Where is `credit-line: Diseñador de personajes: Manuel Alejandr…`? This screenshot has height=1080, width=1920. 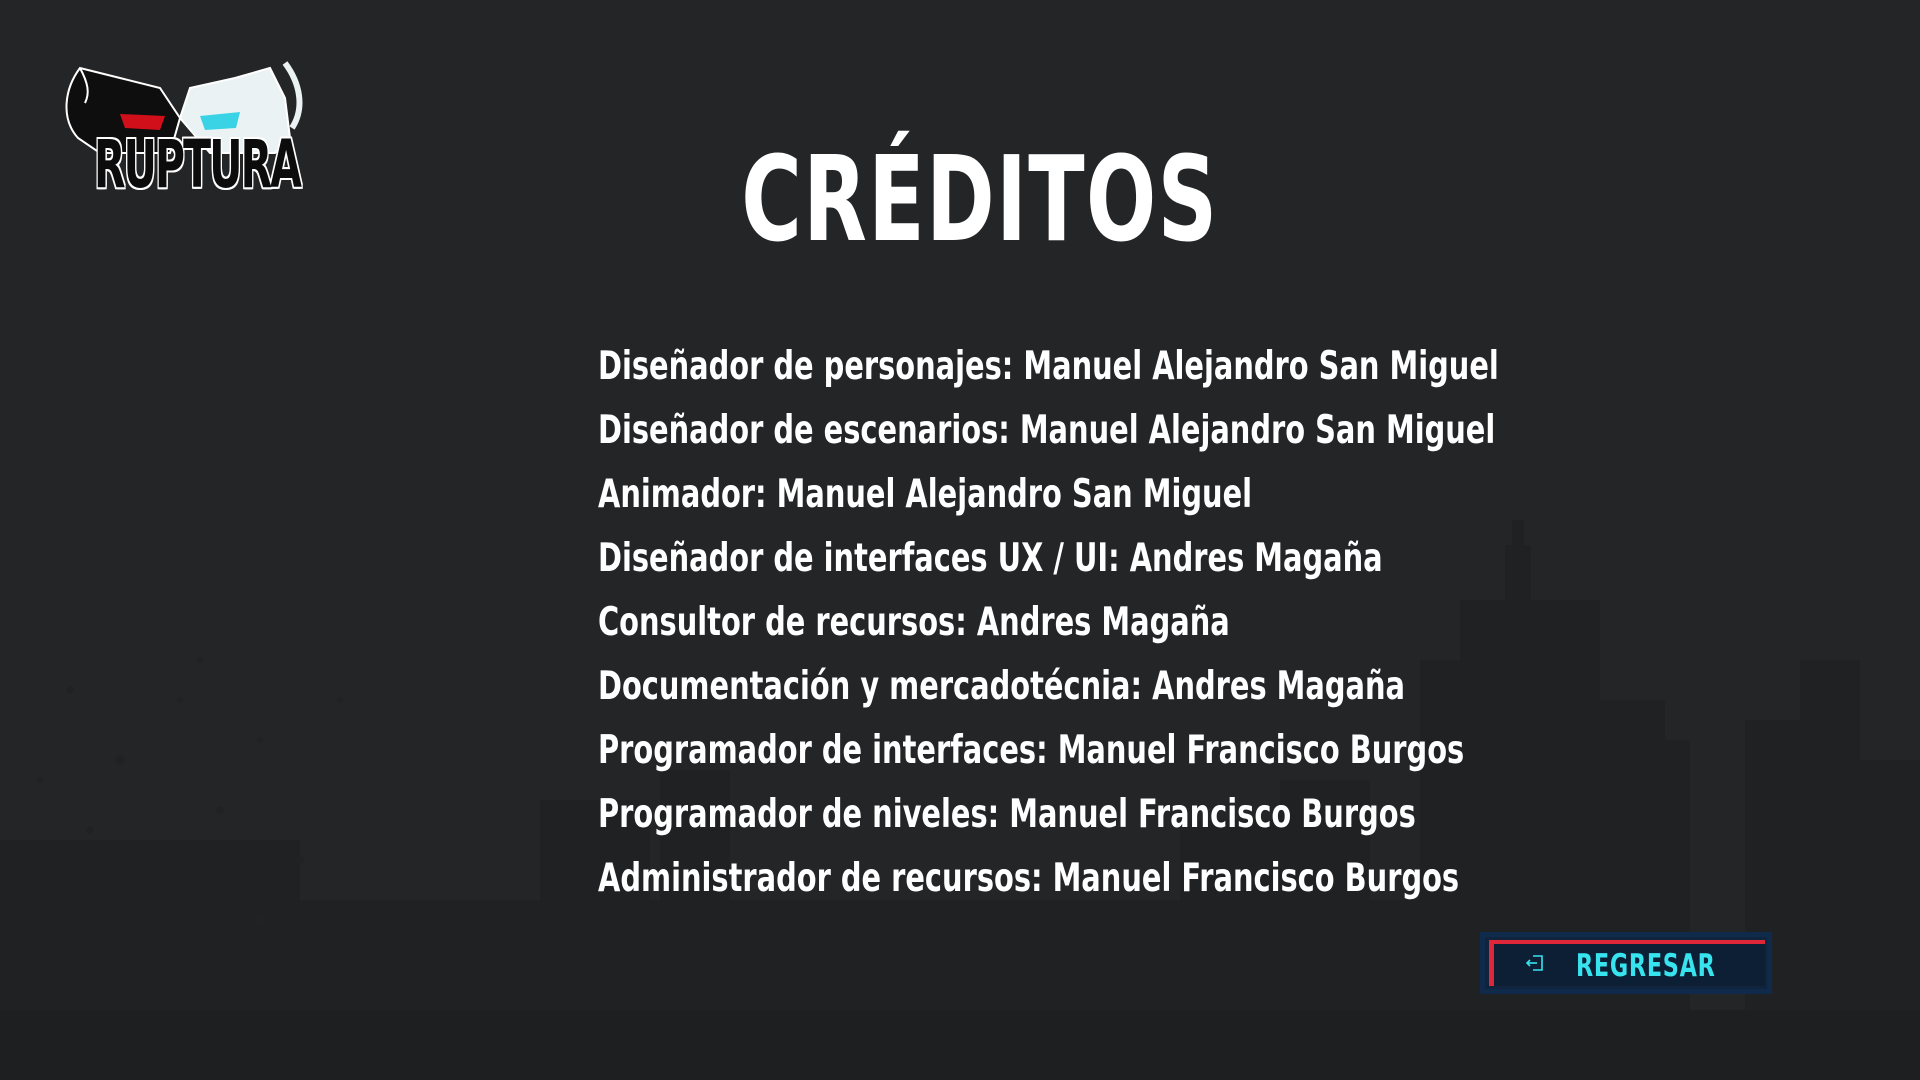 credit-line: Diseñador de personajes: Manuel Alejandr… is located at coordinates (1048, 366).